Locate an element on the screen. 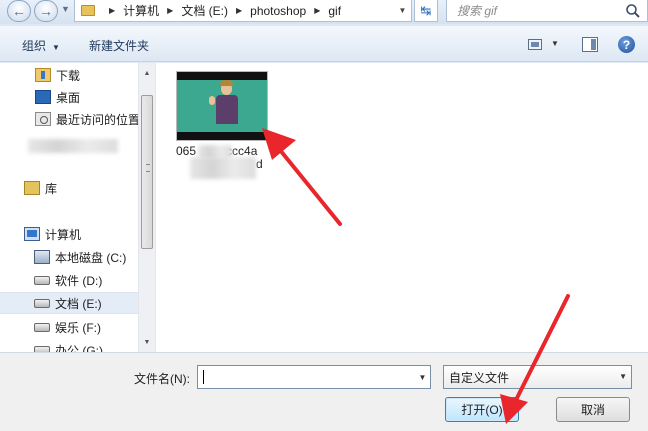 The width and height of the screenshot is (648, 431). command-toolbar: 组织 ▼ 新建文件夹 ▼ ? is located at coordinates (324, 44).